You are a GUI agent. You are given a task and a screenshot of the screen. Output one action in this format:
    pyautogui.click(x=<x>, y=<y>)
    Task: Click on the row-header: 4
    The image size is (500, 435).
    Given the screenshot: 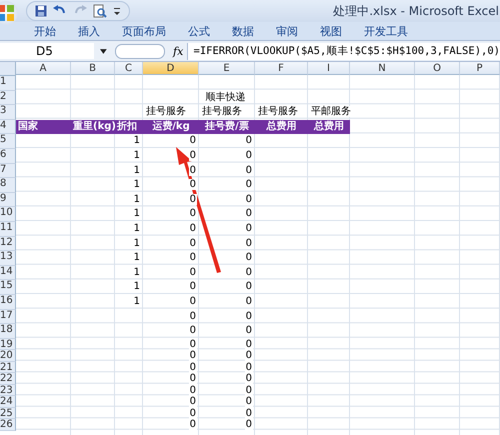 What is the action you would take?
    pyautogui.click(x=8, y=127)
    